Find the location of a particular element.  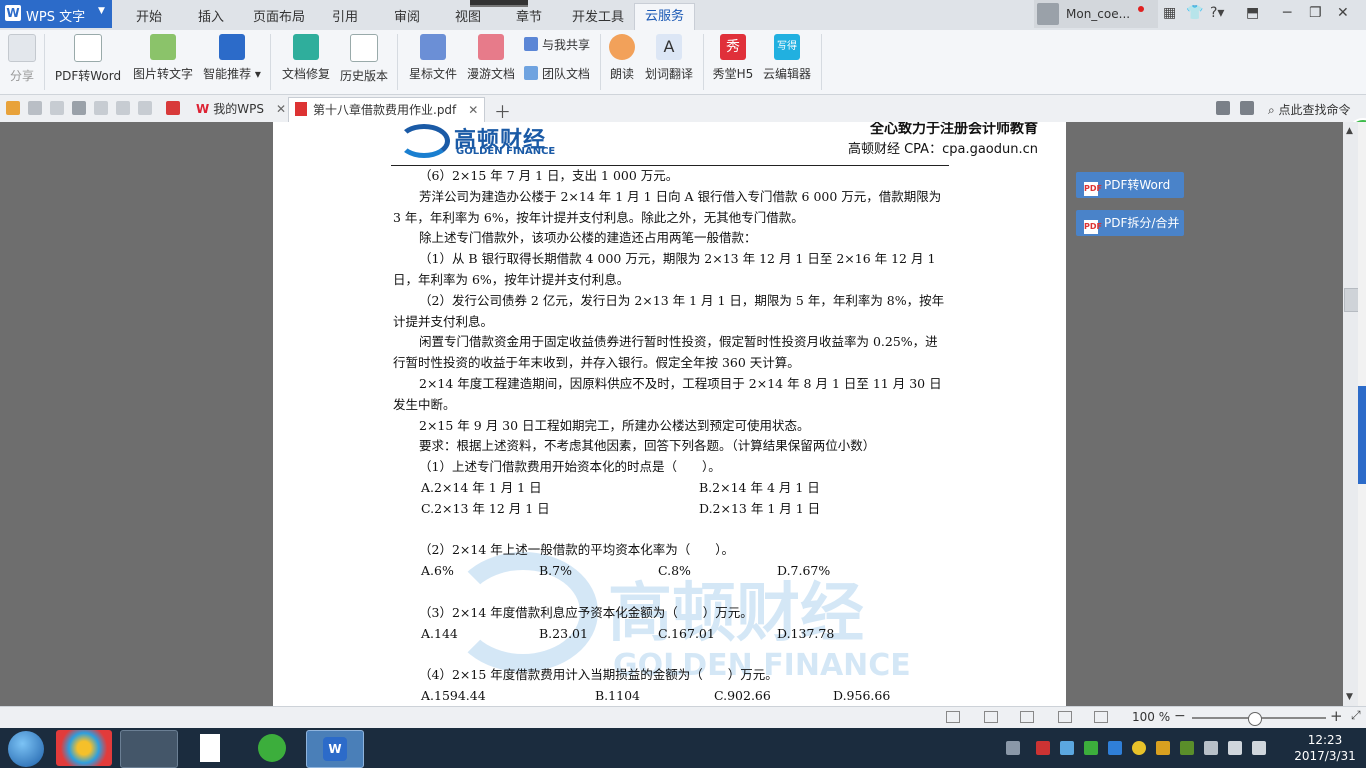

cloud-sync-icon: ⬒ is located at coordinates (1252, 13).